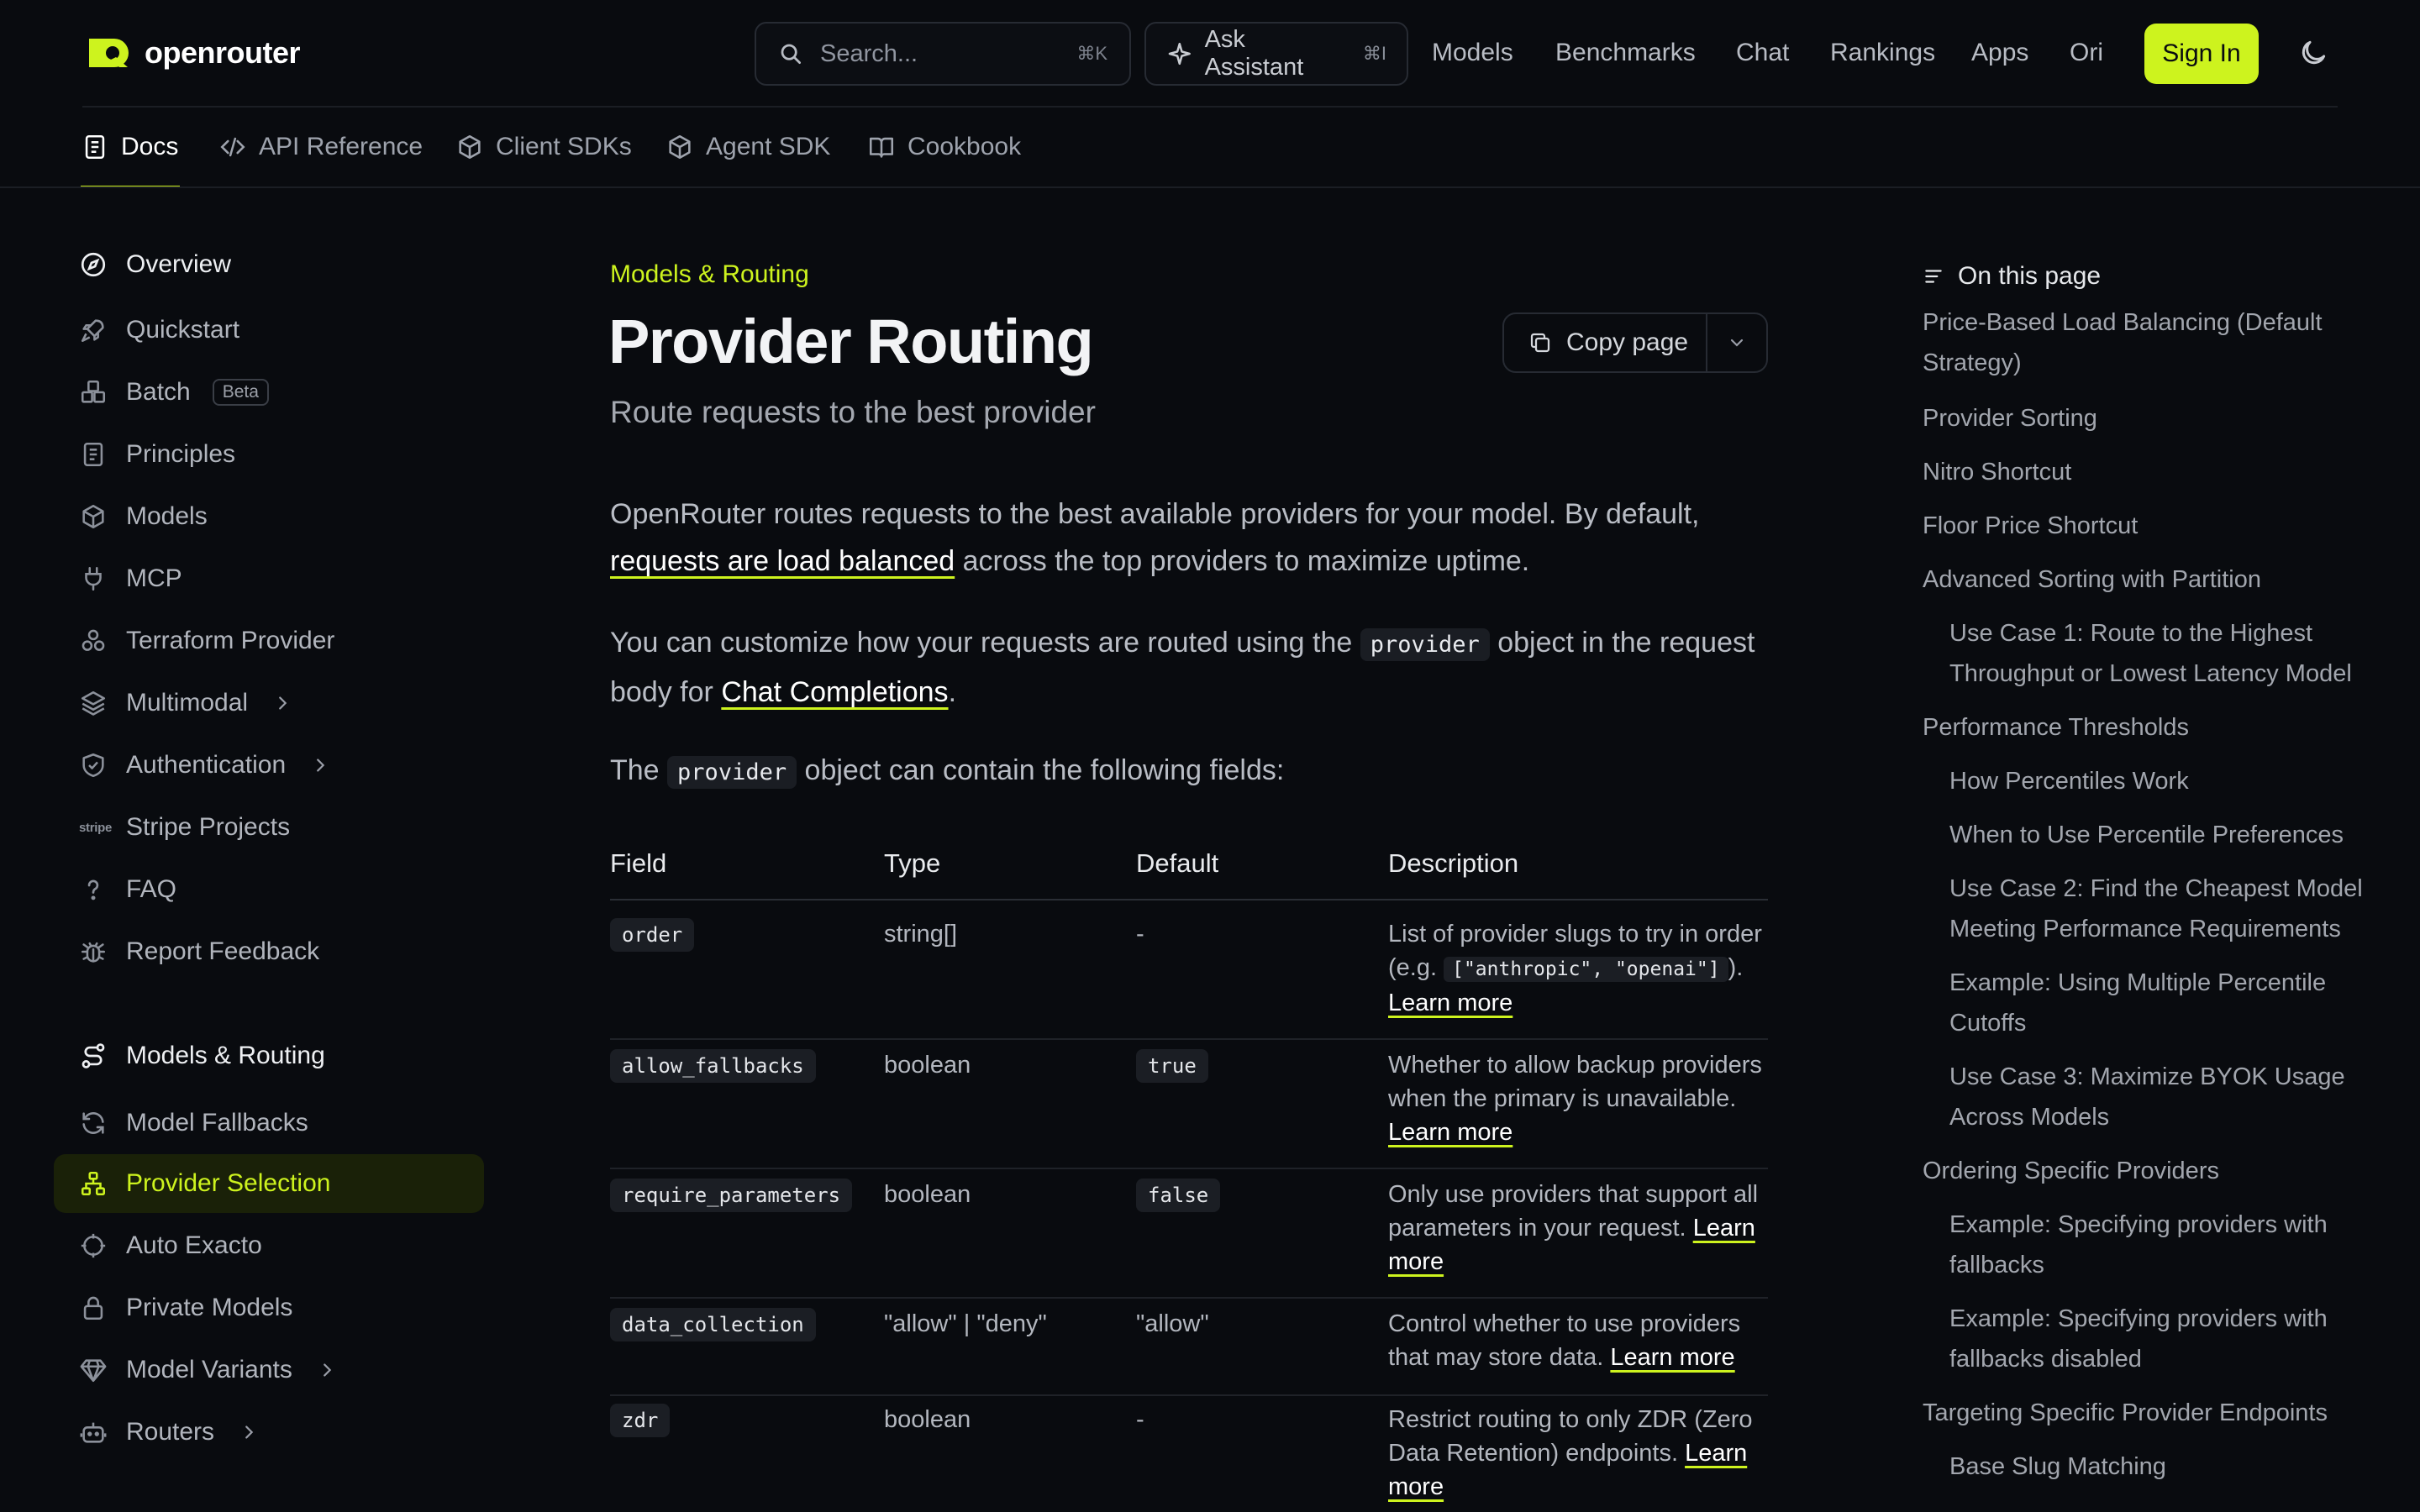 The width and height of the screenshot is (2420, 1512). Describe the element at coordinates (269, 1055) in the screenshot. I see `sidebar-section-models-routing: Models & Routing` at that location.